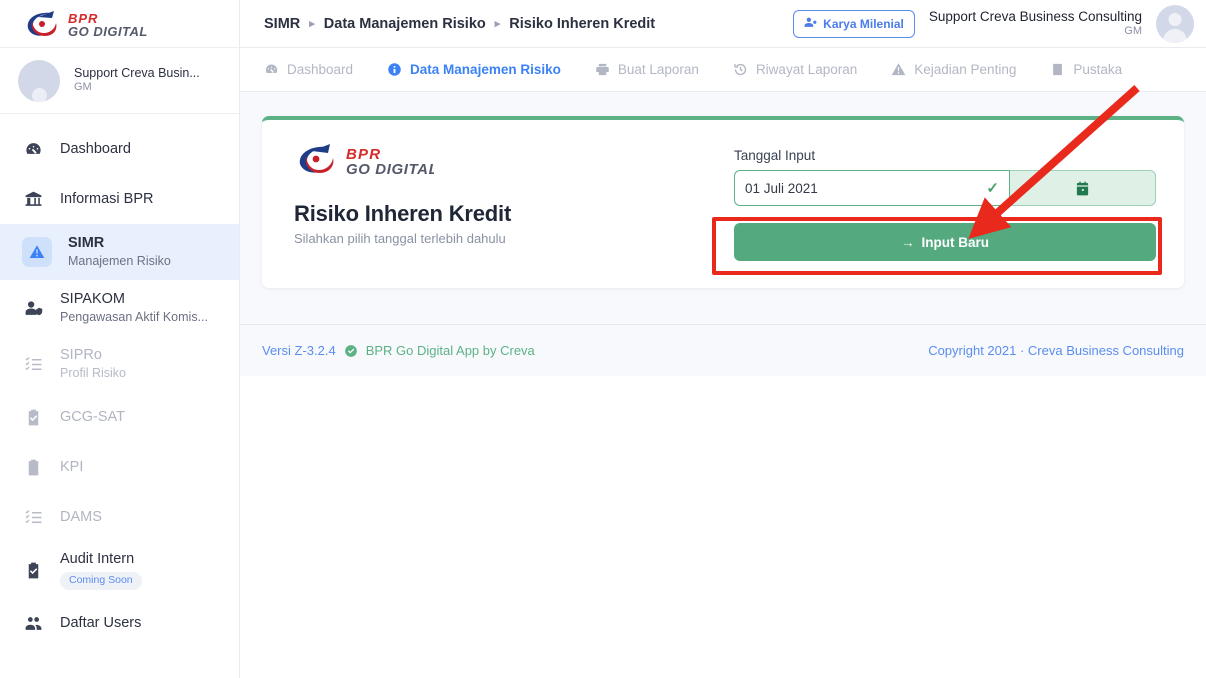 Image resolution: width=1206 pixels, height=678 pixels. Describe the element at coordinates (965, 69) in the screenshot. I see `tab-label: Kejadian Penting` at that location.